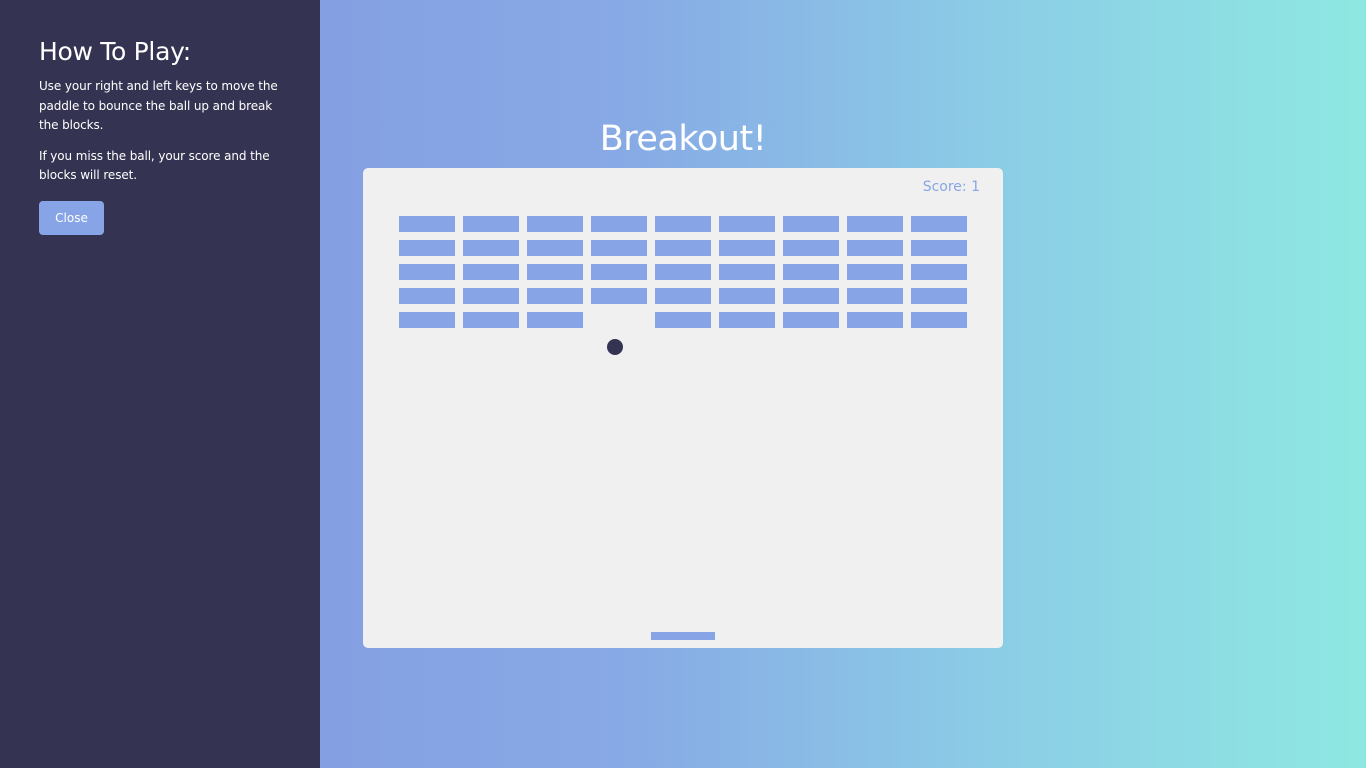 The height and width of the screenshot is (768, 1366). I want to click on score-display: Score: 1, so click(951, 187).